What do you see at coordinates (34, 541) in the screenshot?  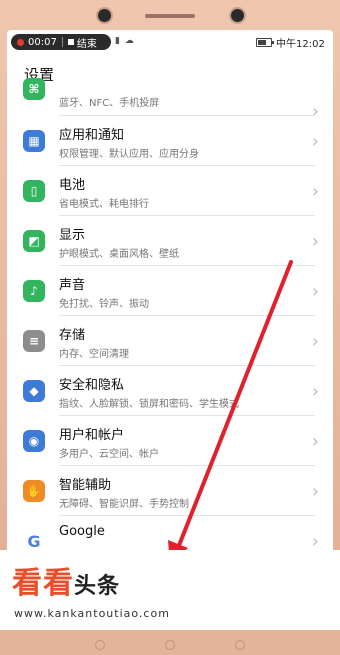 I see `google-icon: G` at bounding box center [34, 541].